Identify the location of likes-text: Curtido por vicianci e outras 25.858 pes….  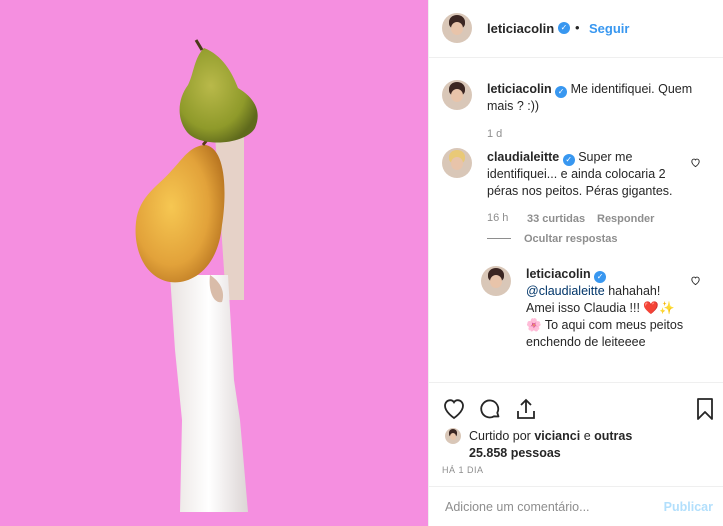
(559, 445).